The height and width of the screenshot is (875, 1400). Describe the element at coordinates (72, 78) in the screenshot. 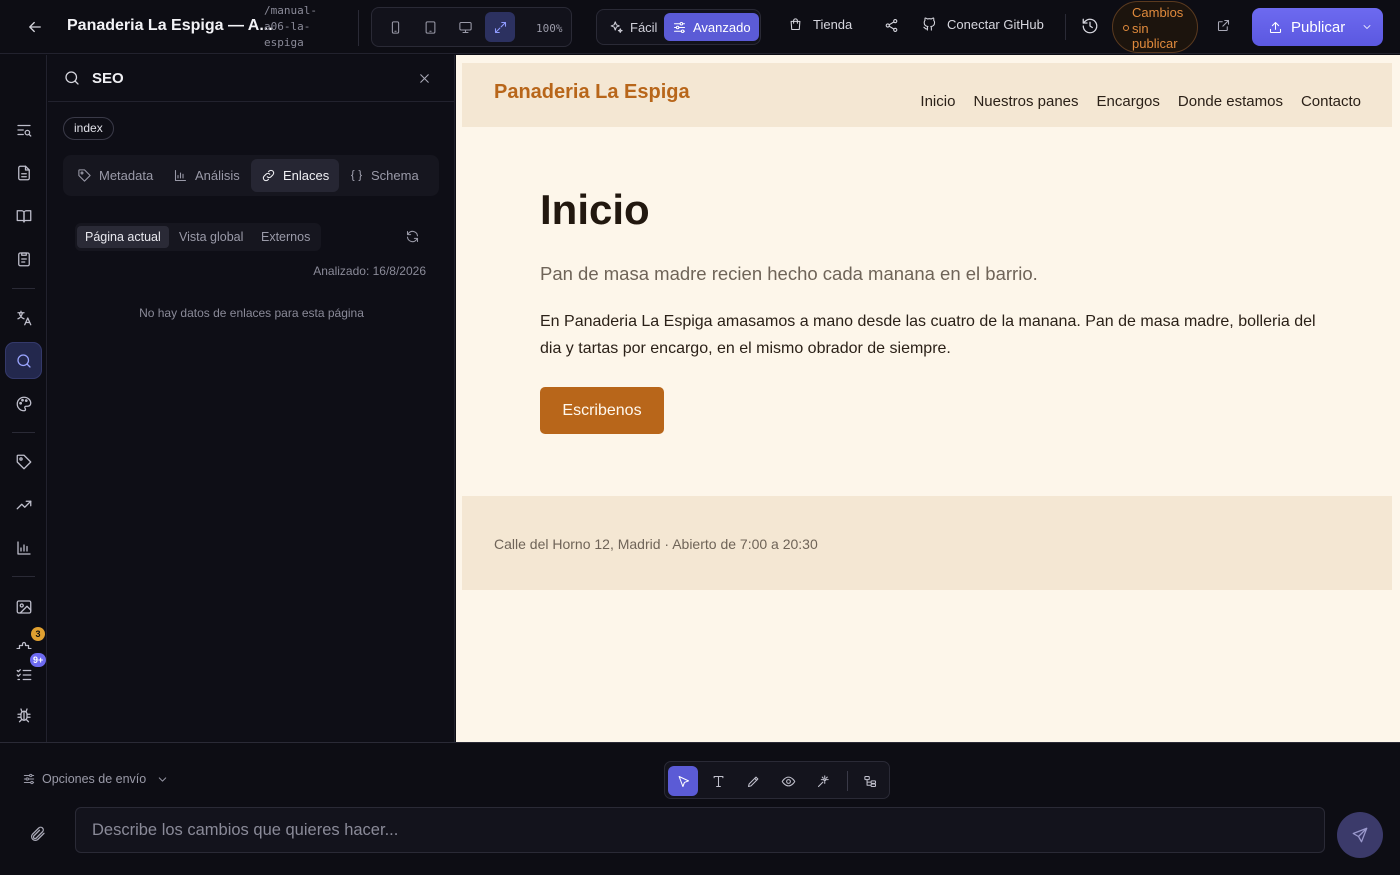

I see `search-icon` at that location.